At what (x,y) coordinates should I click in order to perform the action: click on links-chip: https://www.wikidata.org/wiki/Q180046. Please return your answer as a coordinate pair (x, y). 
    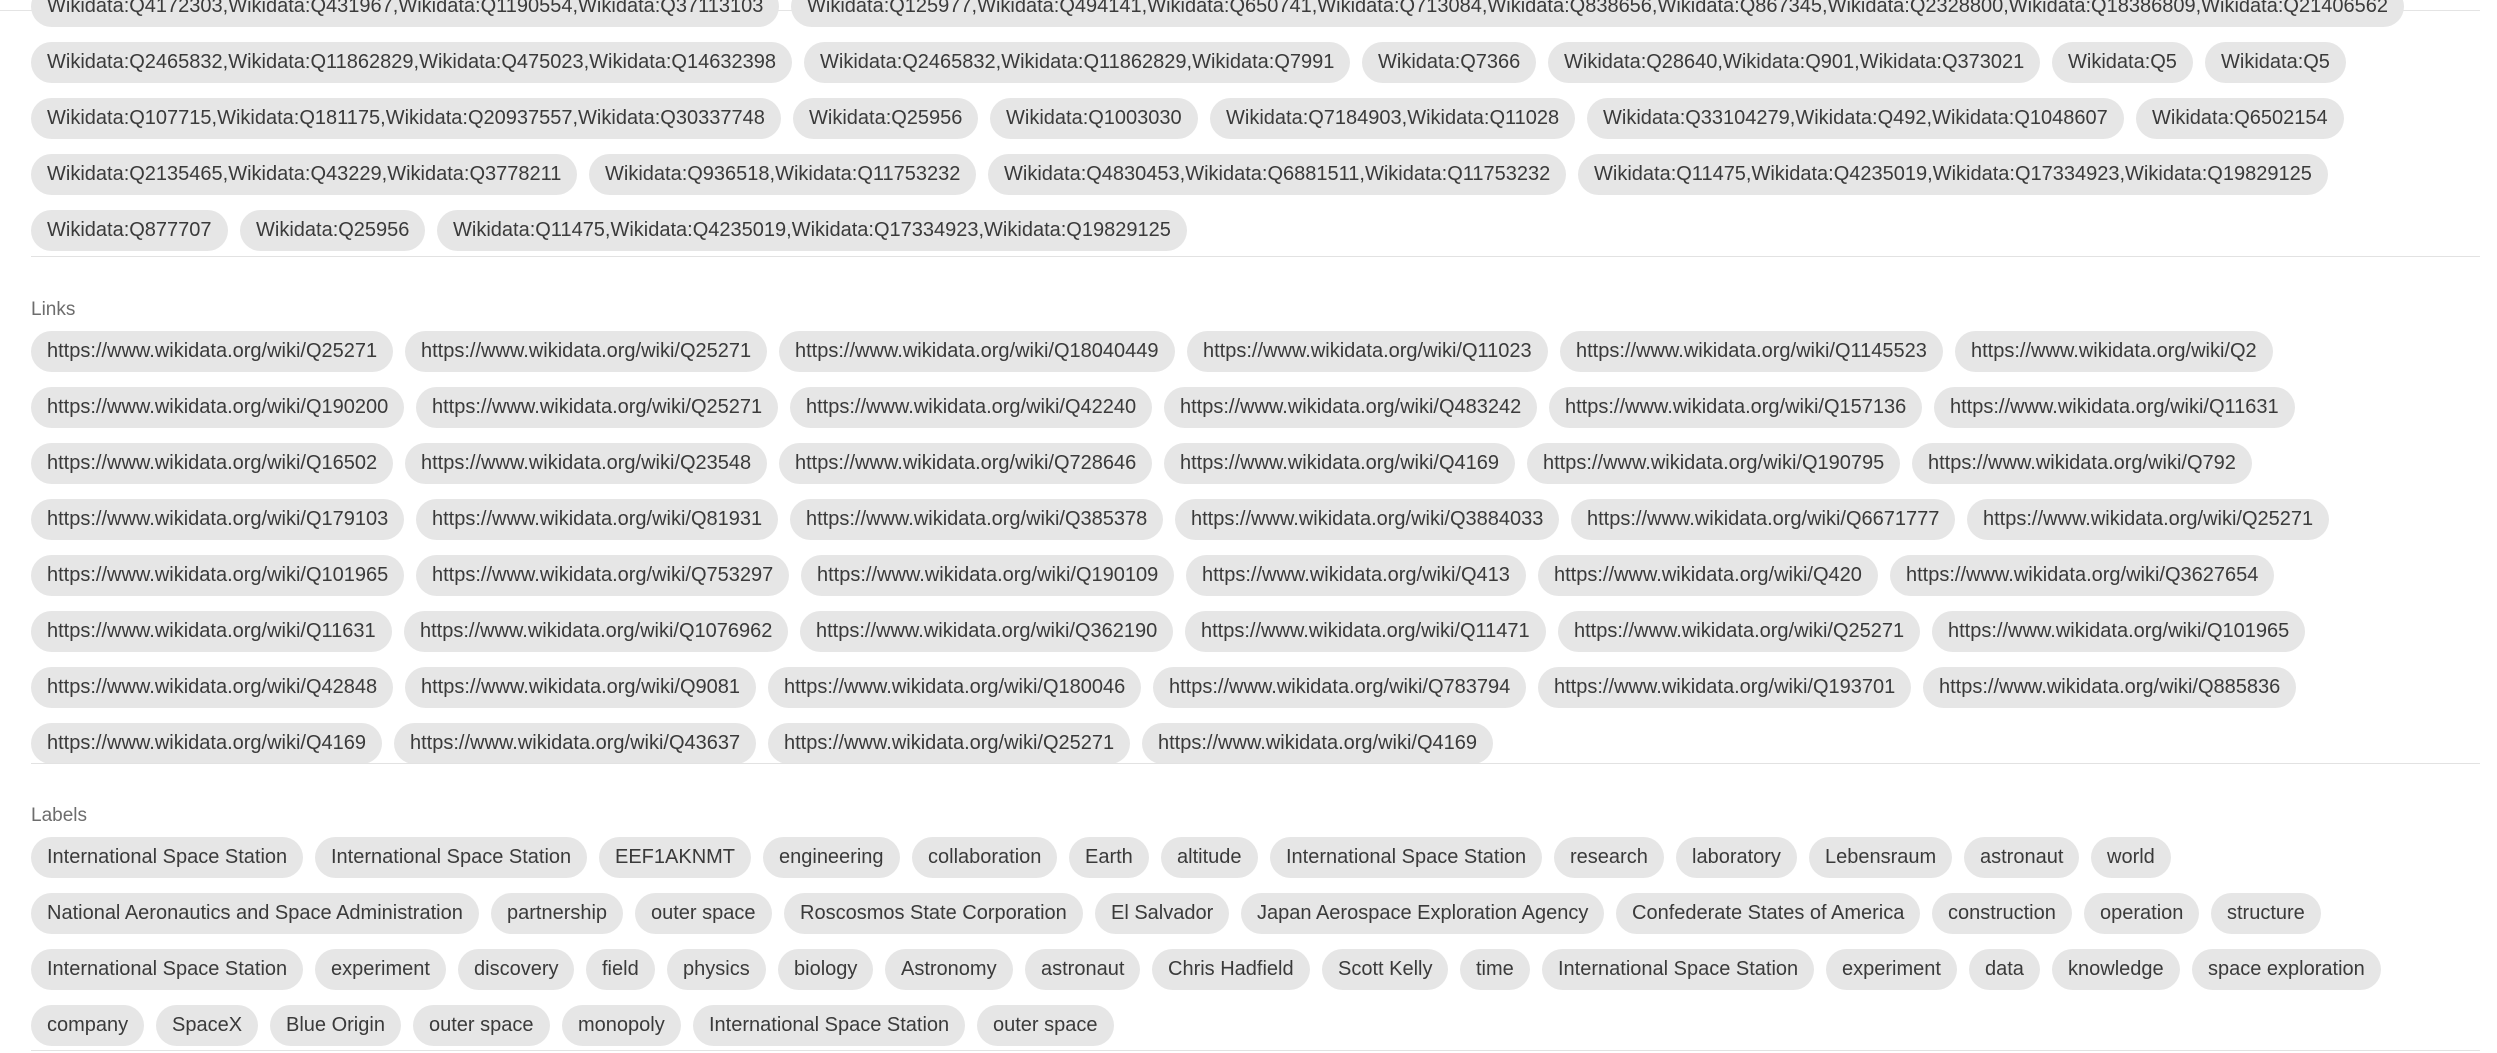
    Looking at the image, I should click on (955, 687).